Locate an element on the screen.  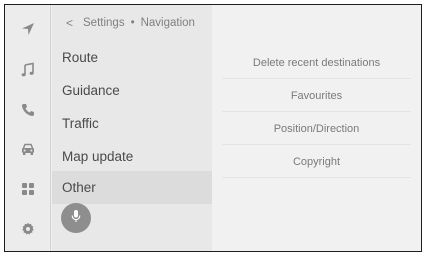
navigation-arrow-icon is located at coordinates (28, 29).